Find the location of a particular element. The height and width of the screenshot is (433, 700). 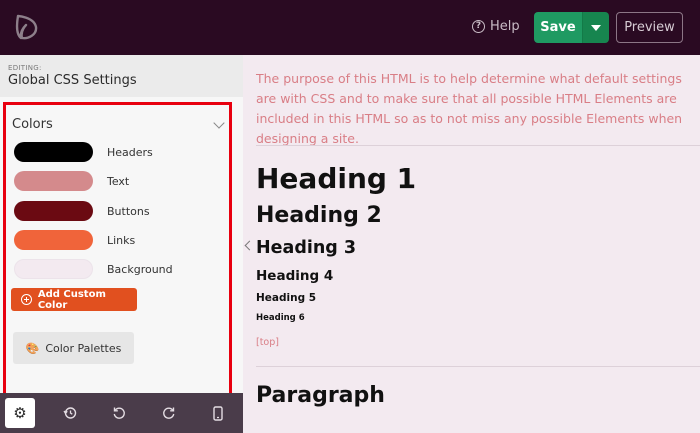

color-label: Headers is located at coordinates (130, 152).